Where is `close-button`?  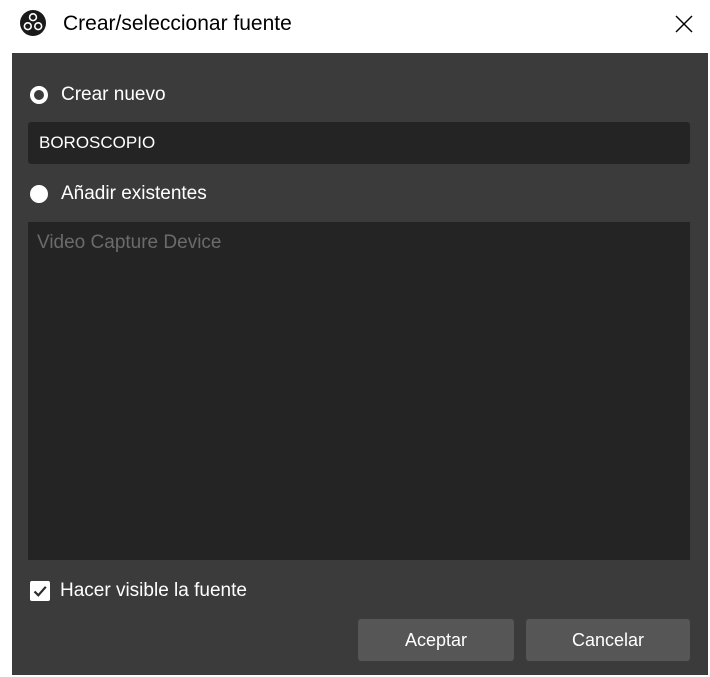
close-button is located at coordinates (684, 24).